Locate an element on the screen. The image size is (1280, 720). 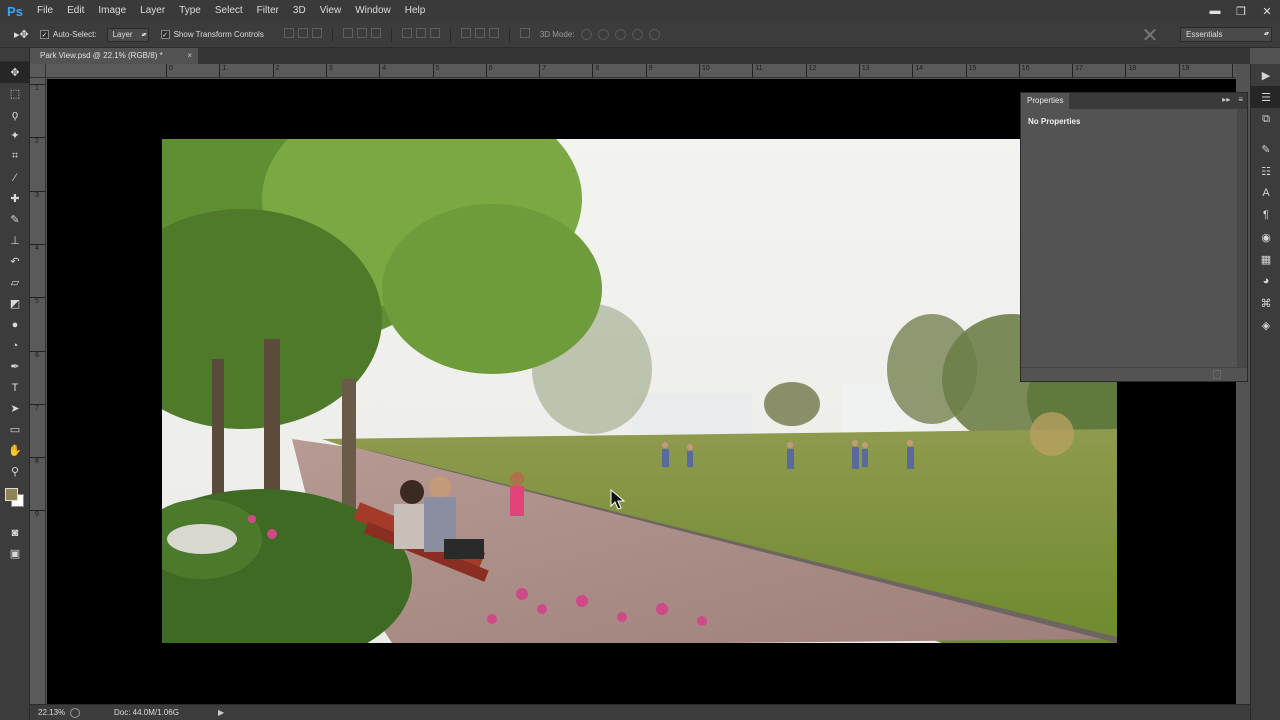
close-button: ✕ is located at coordinates (1267, 11).